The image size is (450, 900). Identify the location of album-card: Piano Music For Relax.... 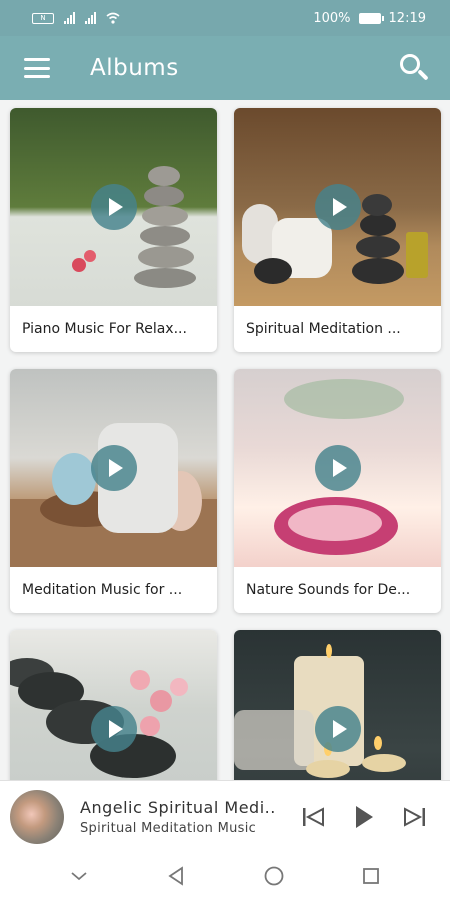
(113, 230).